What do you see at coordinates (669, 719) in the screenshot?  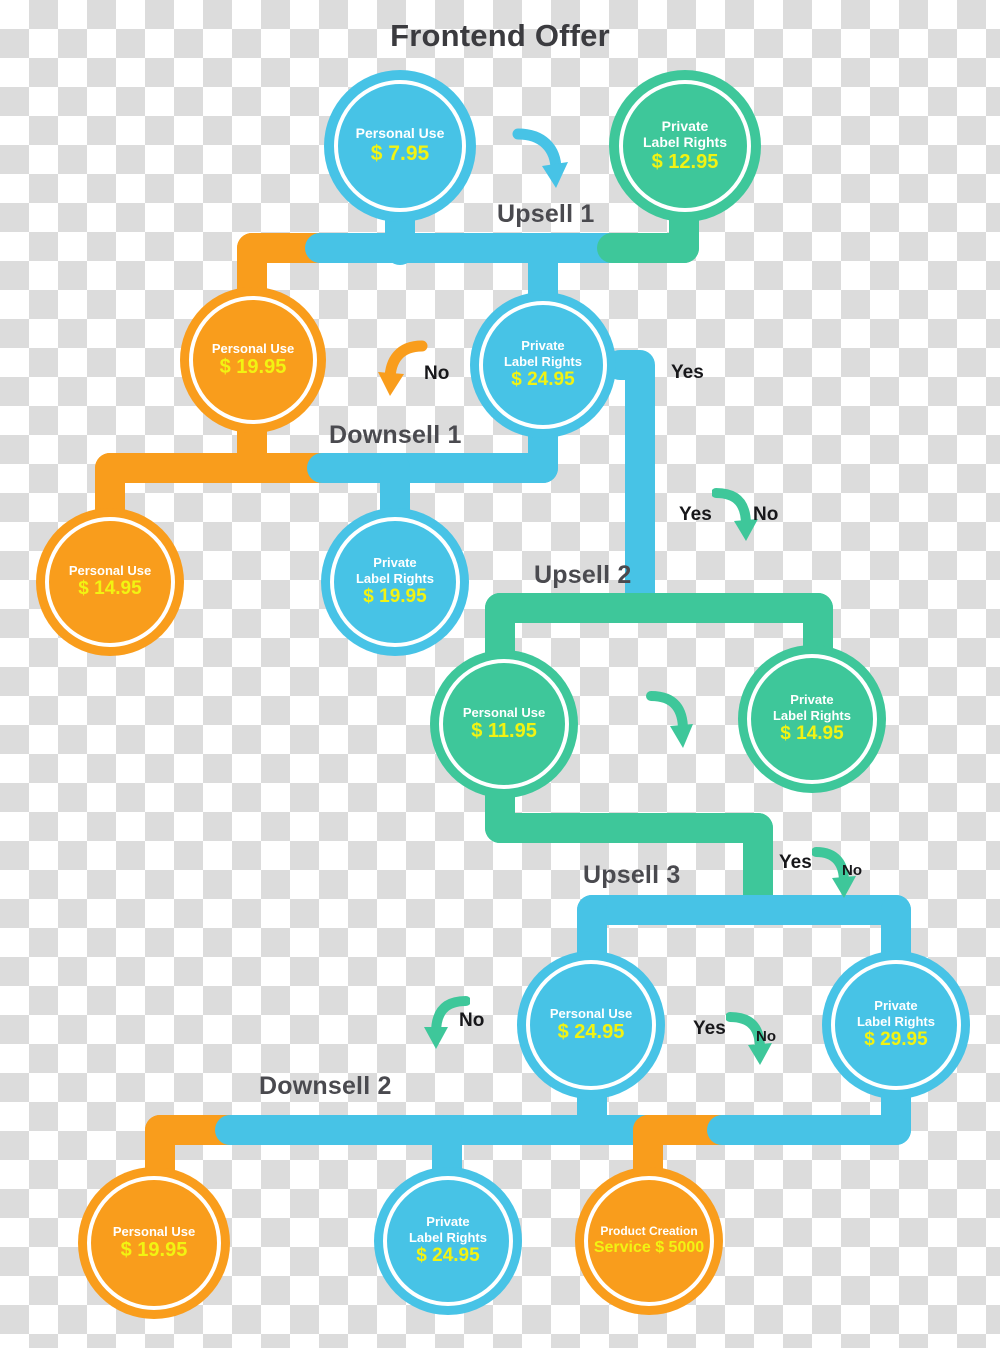 I see `arrow-upsell2-middle` at bounding box center [669, 719].